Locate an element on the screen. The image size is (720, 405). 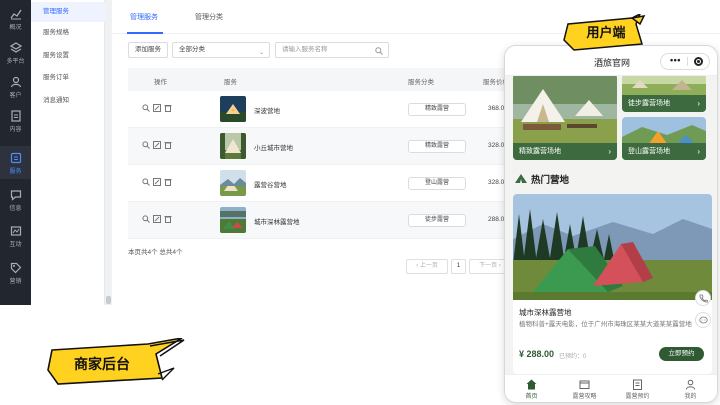
tab-label: 露营攻略 is located at coordinates (584, 397).